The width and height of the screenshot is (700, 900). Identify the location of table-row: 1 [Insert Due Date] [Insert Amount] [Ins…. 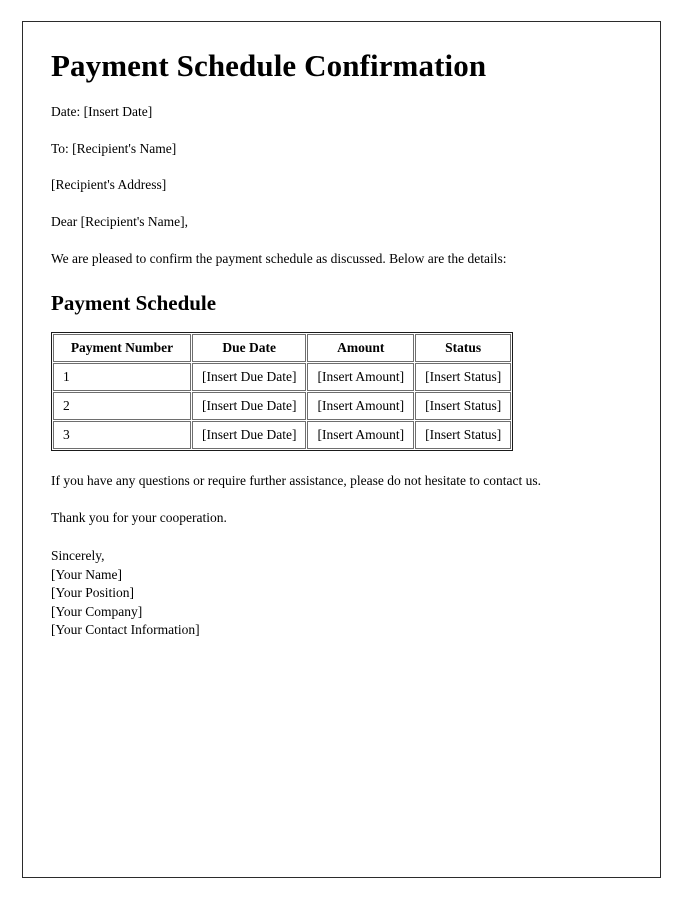
(282, 377).